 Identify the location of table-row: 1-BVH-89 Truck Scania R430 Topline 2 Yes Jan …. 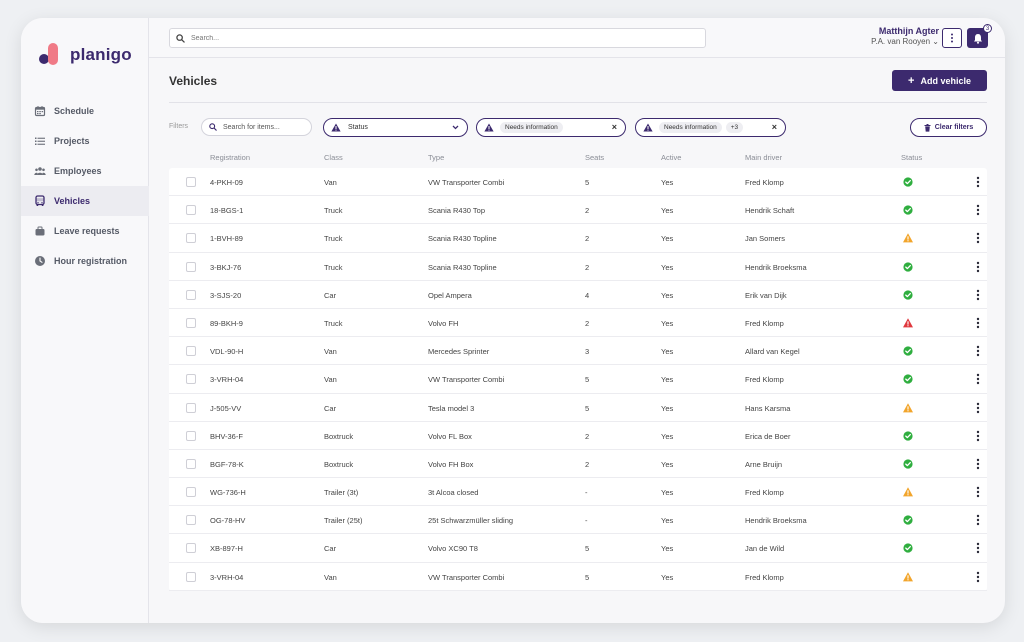
(578, 238).